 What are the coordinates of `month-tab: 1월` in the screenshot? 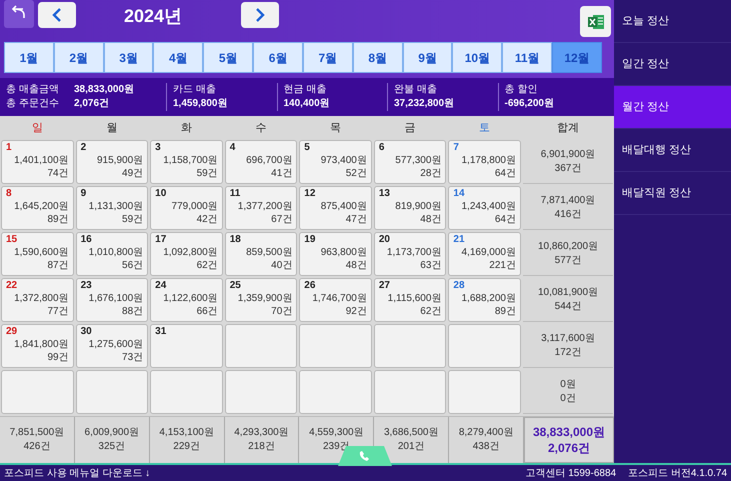 It's located at (29, 57).